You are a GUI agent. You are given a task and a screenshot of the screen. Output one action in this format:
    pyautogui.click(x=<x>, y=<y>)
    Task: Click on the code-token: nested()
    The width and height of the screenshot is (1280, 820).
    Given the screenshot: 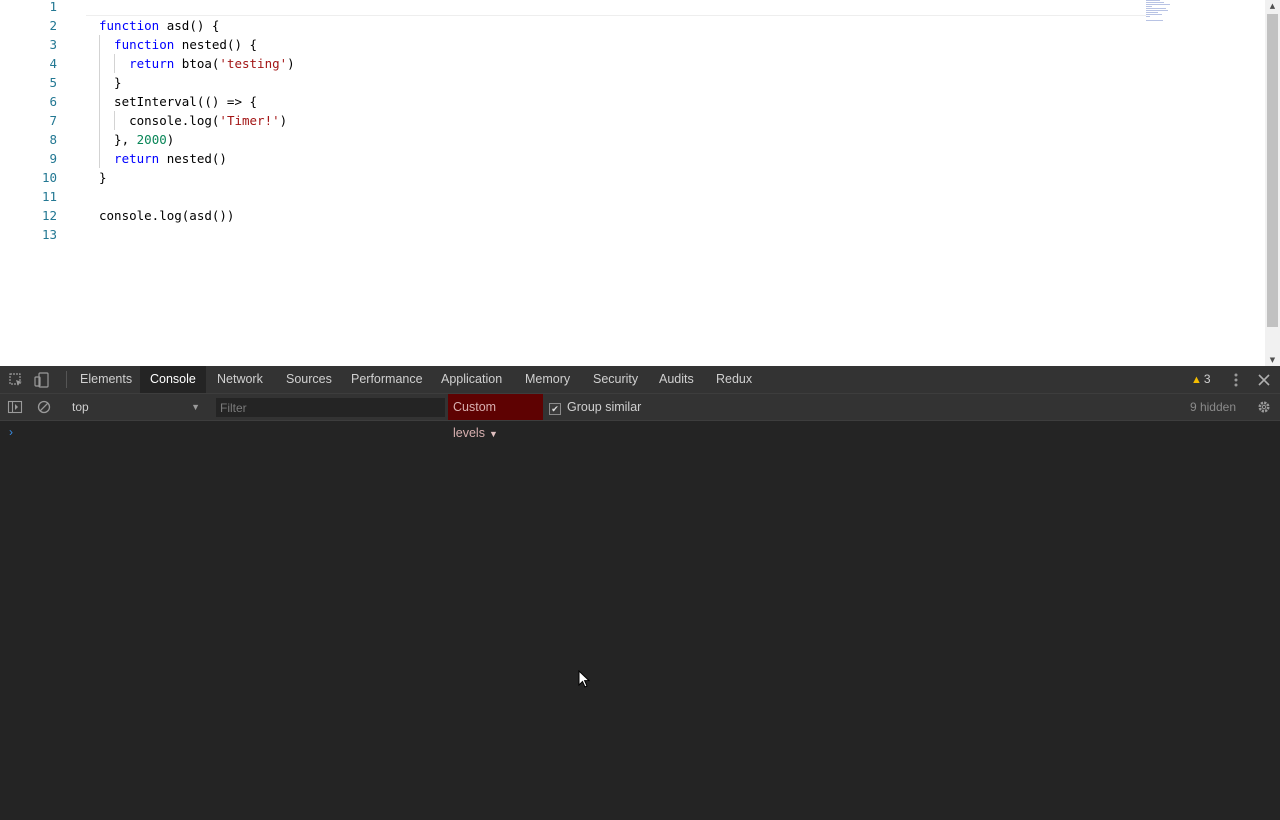 What is the action you would take?
    pyautogui.click(x=193, y=158)
    